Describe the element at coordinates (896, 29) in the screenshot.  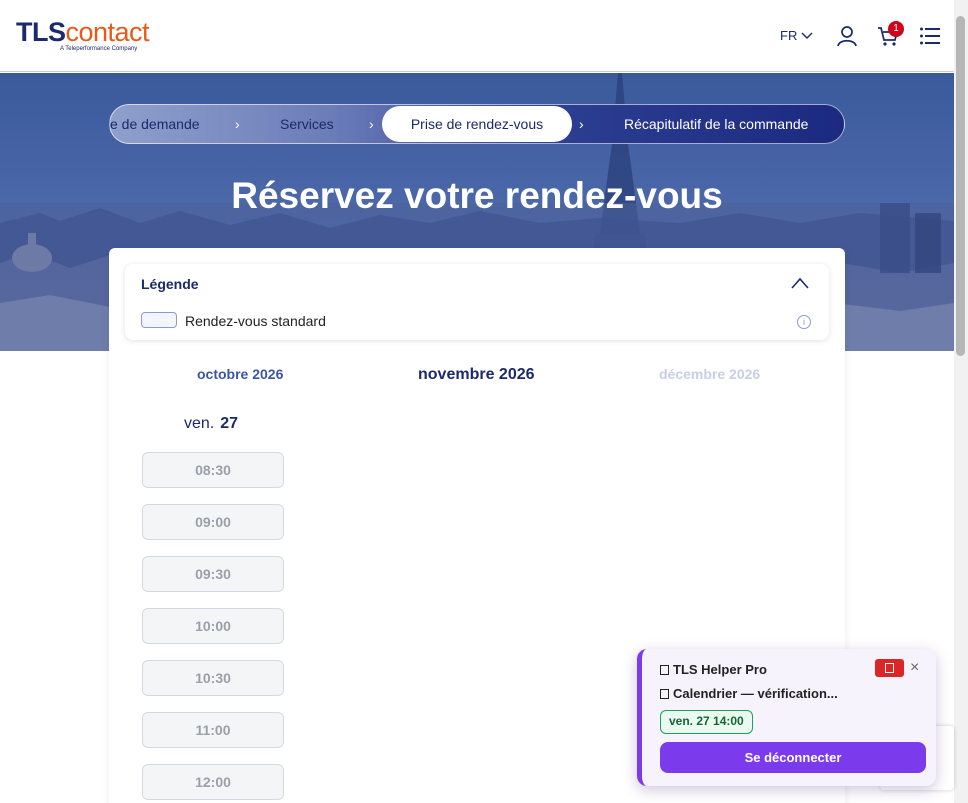
I see `cart-count-badge: 1` at that location.